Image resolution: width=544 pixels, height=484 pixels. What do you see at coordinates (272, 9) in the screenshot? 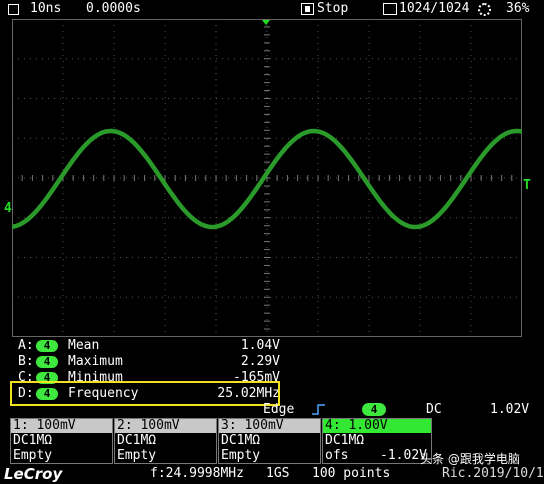
I see `status-bar: 10ns 0.0000s Stop 1024/1024 36%` at bounding box center [272, 9].